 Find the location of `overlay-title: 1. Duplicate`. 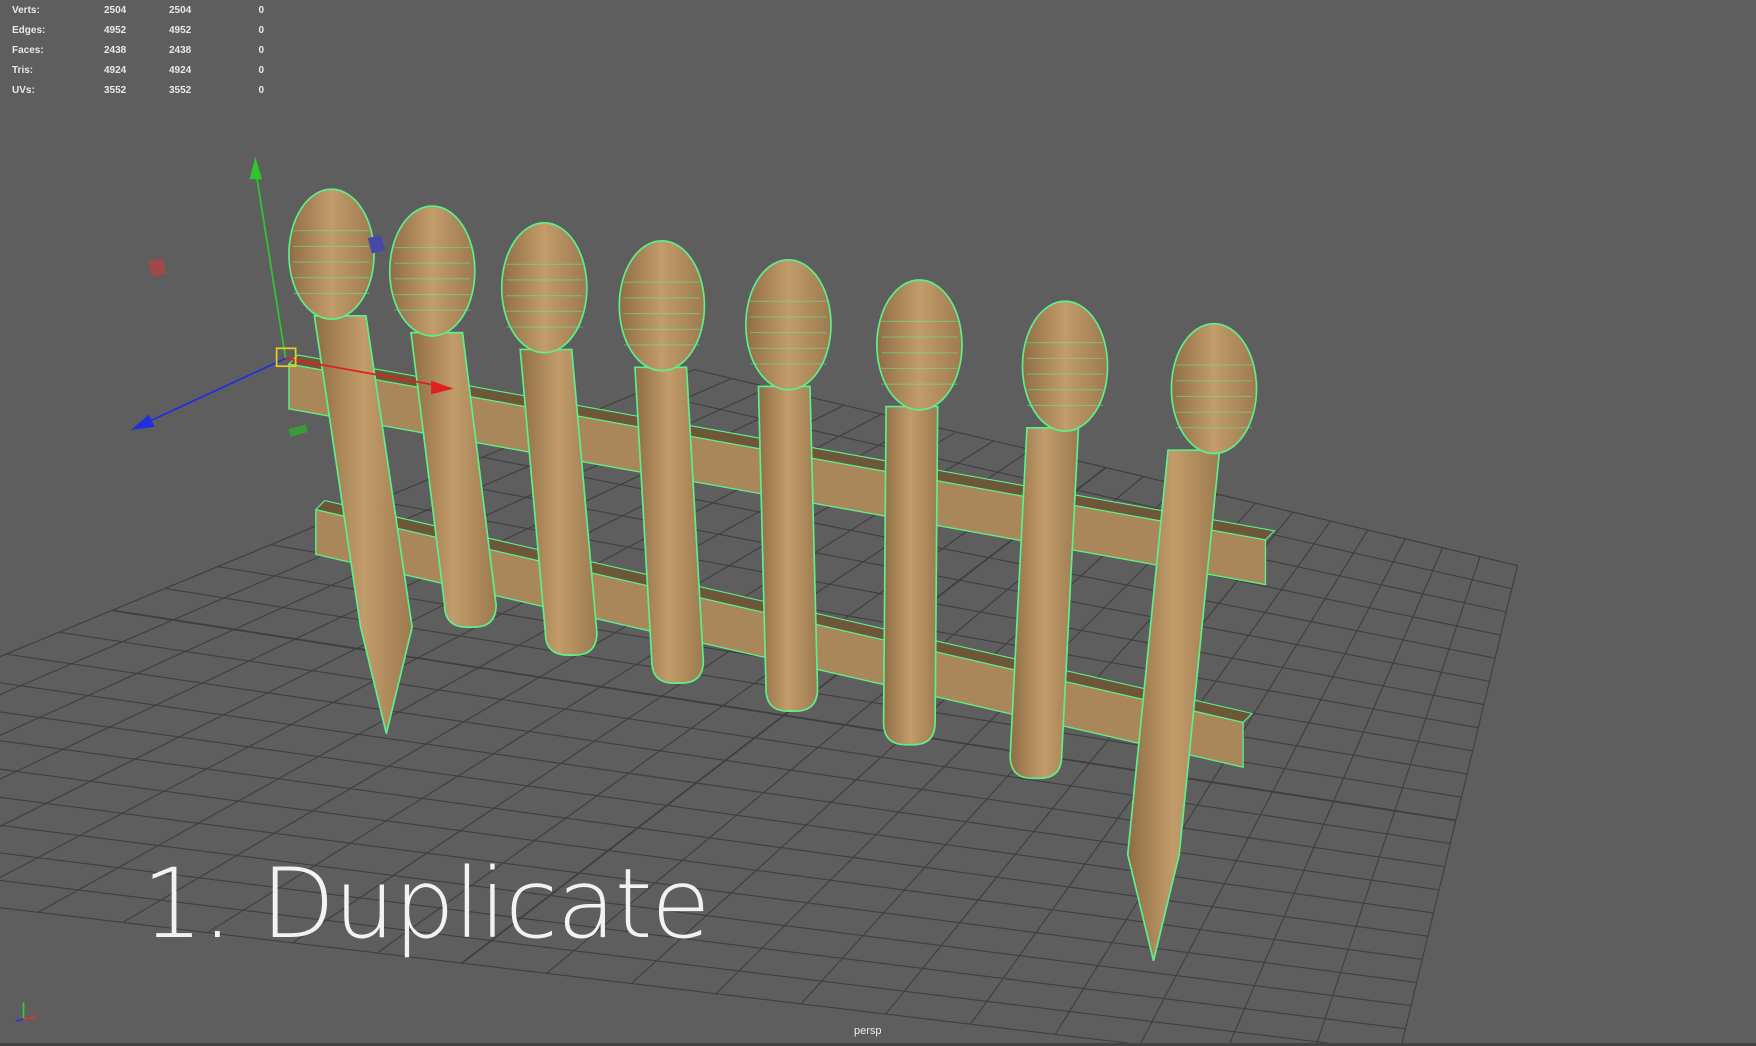

overlay-title: 1. Duplicate is located at coordinates (426, 904).